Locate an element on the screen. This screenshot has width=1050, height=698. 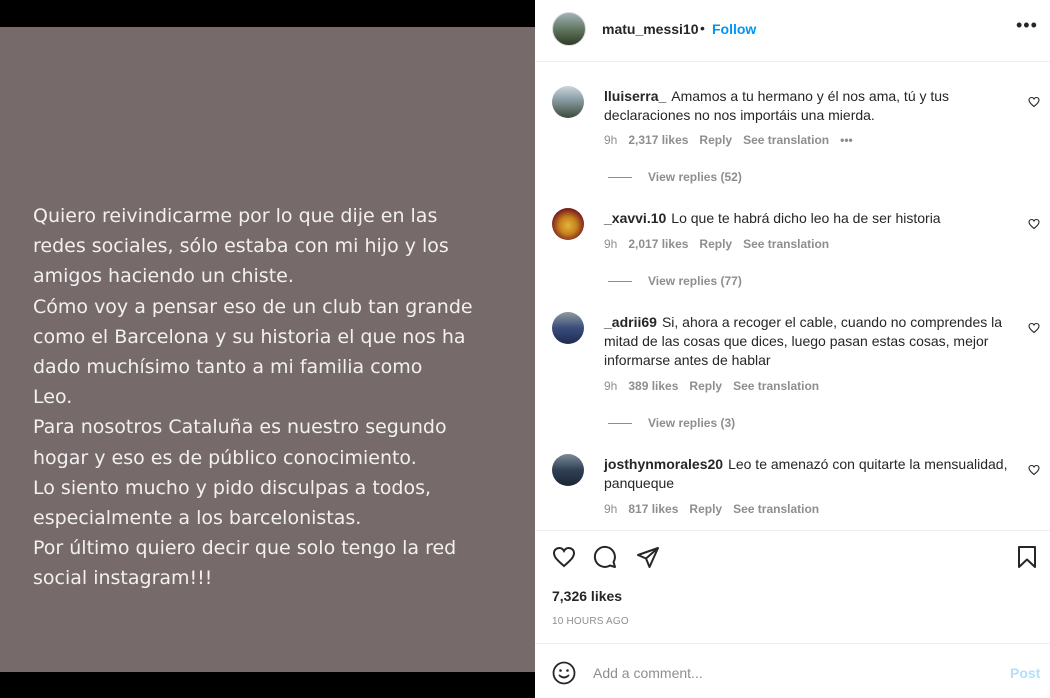
comment-likes: 817 likes is located at coordinates (653, 509).